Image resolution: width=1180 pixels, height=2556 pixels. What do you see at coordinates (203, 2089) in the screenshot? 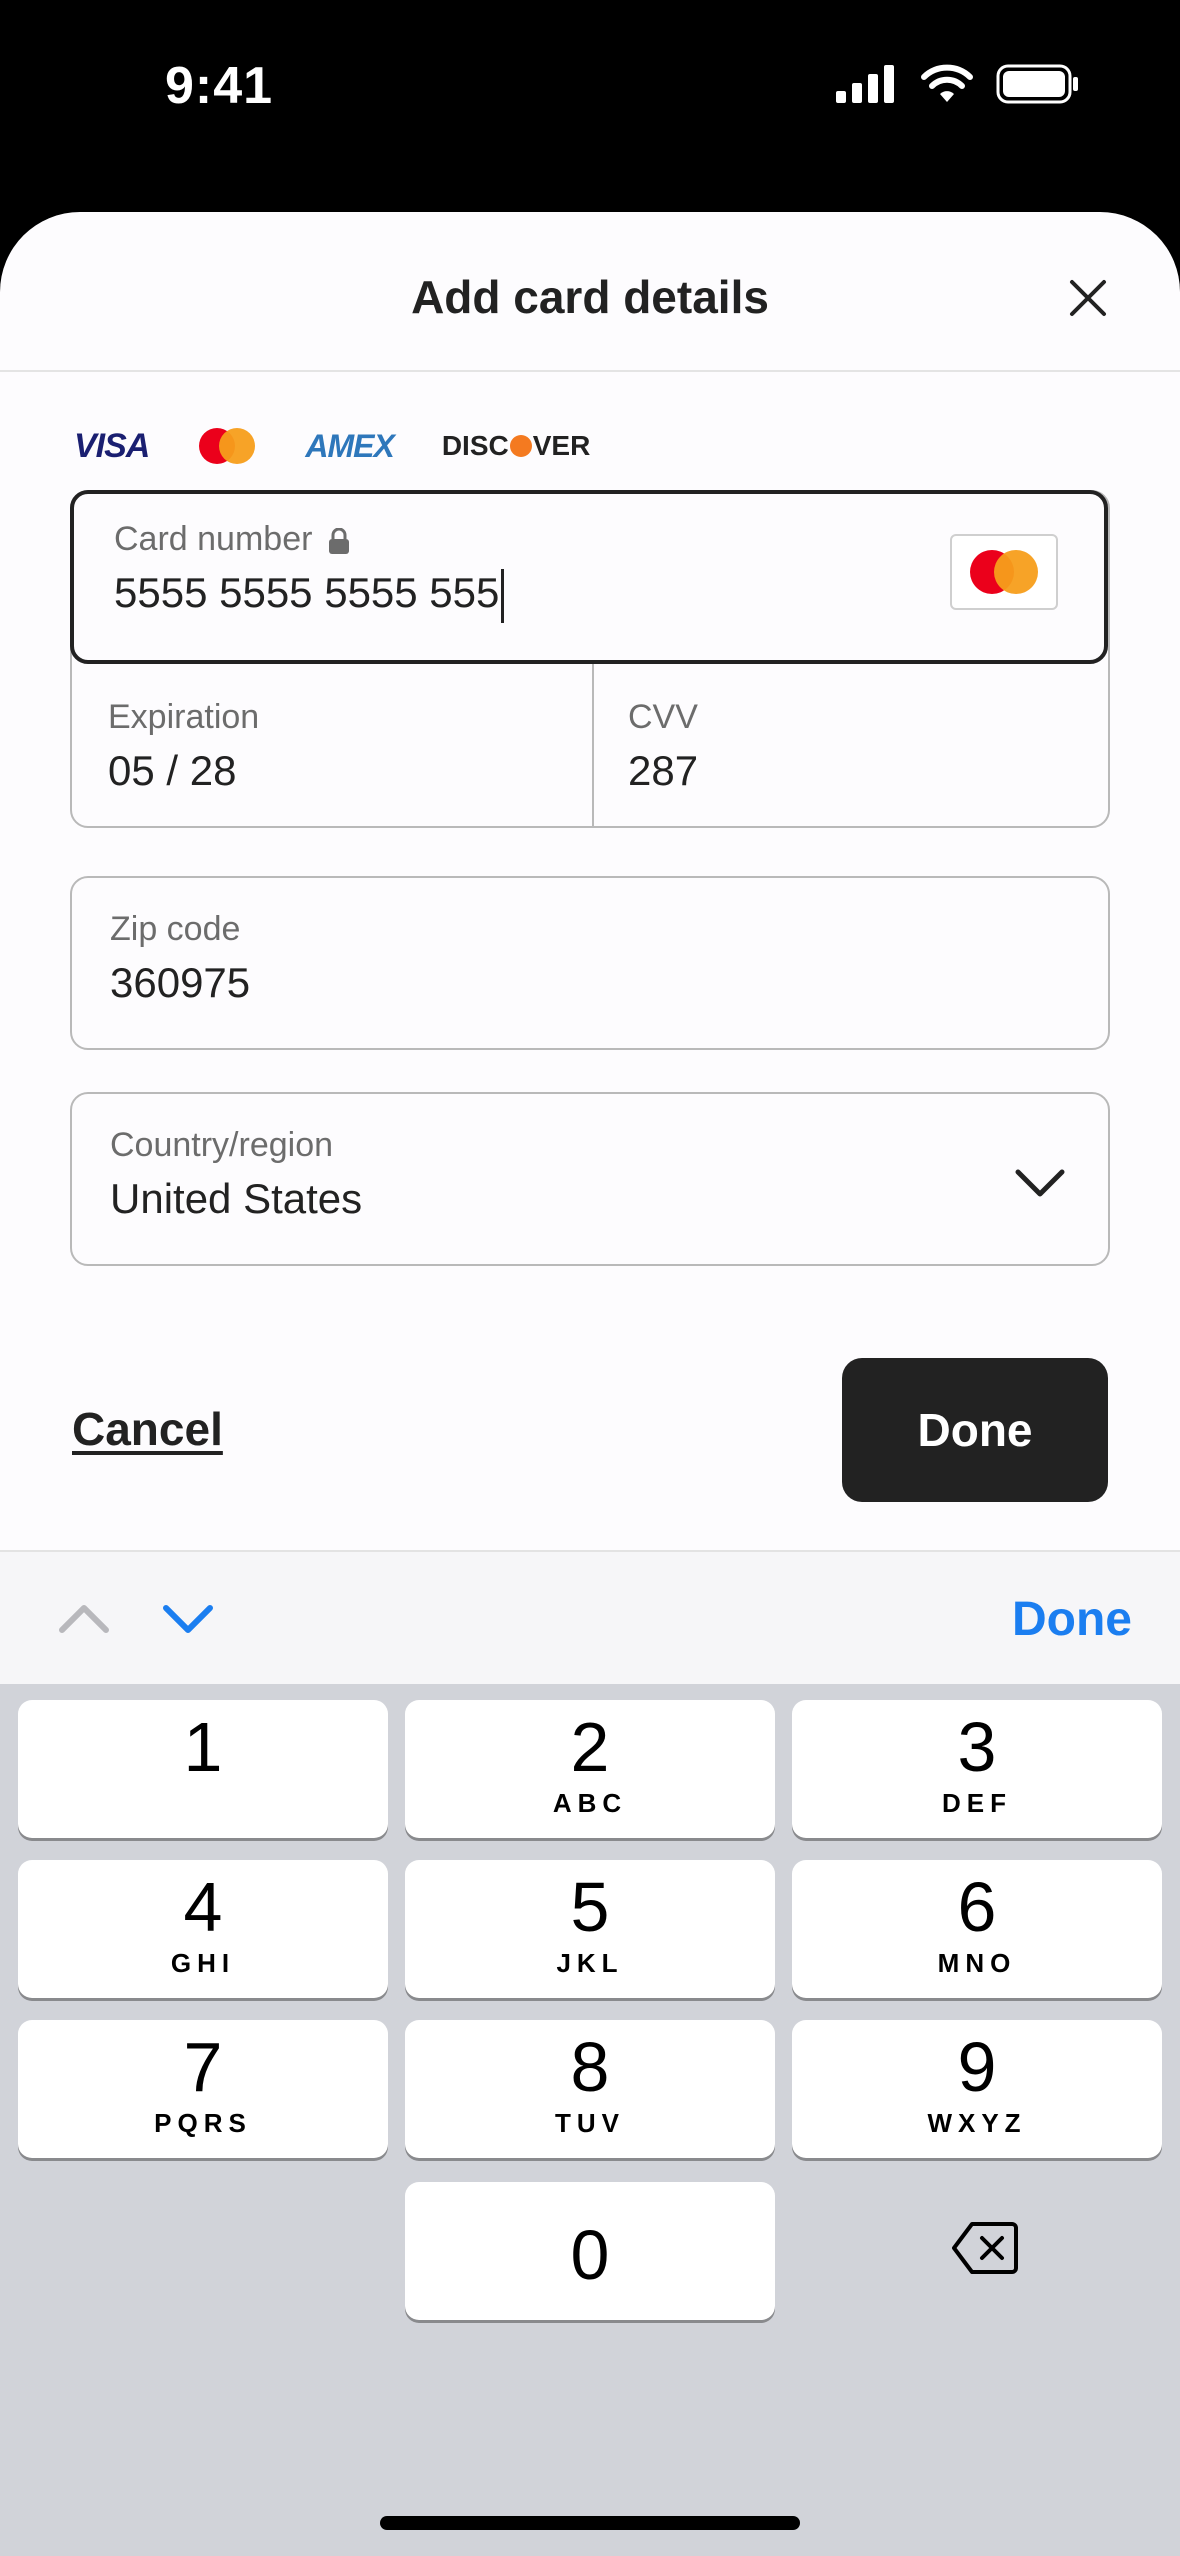
I see `key-7: 7 PQRS` at bounding box center [203, 2089].